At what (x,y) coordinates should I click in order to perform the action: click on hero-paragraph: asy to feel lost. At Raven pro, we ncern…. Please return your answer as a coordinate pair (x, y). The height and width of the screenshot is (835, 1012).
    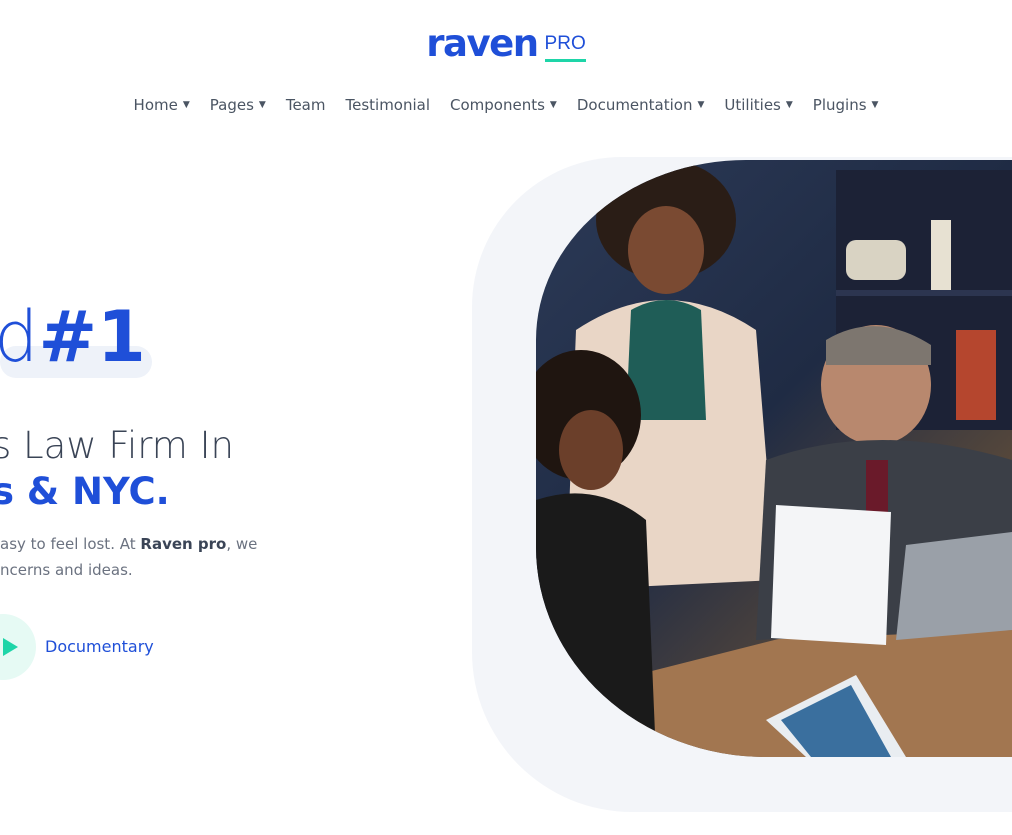
    Looking at the image, I should click on (150, 557).